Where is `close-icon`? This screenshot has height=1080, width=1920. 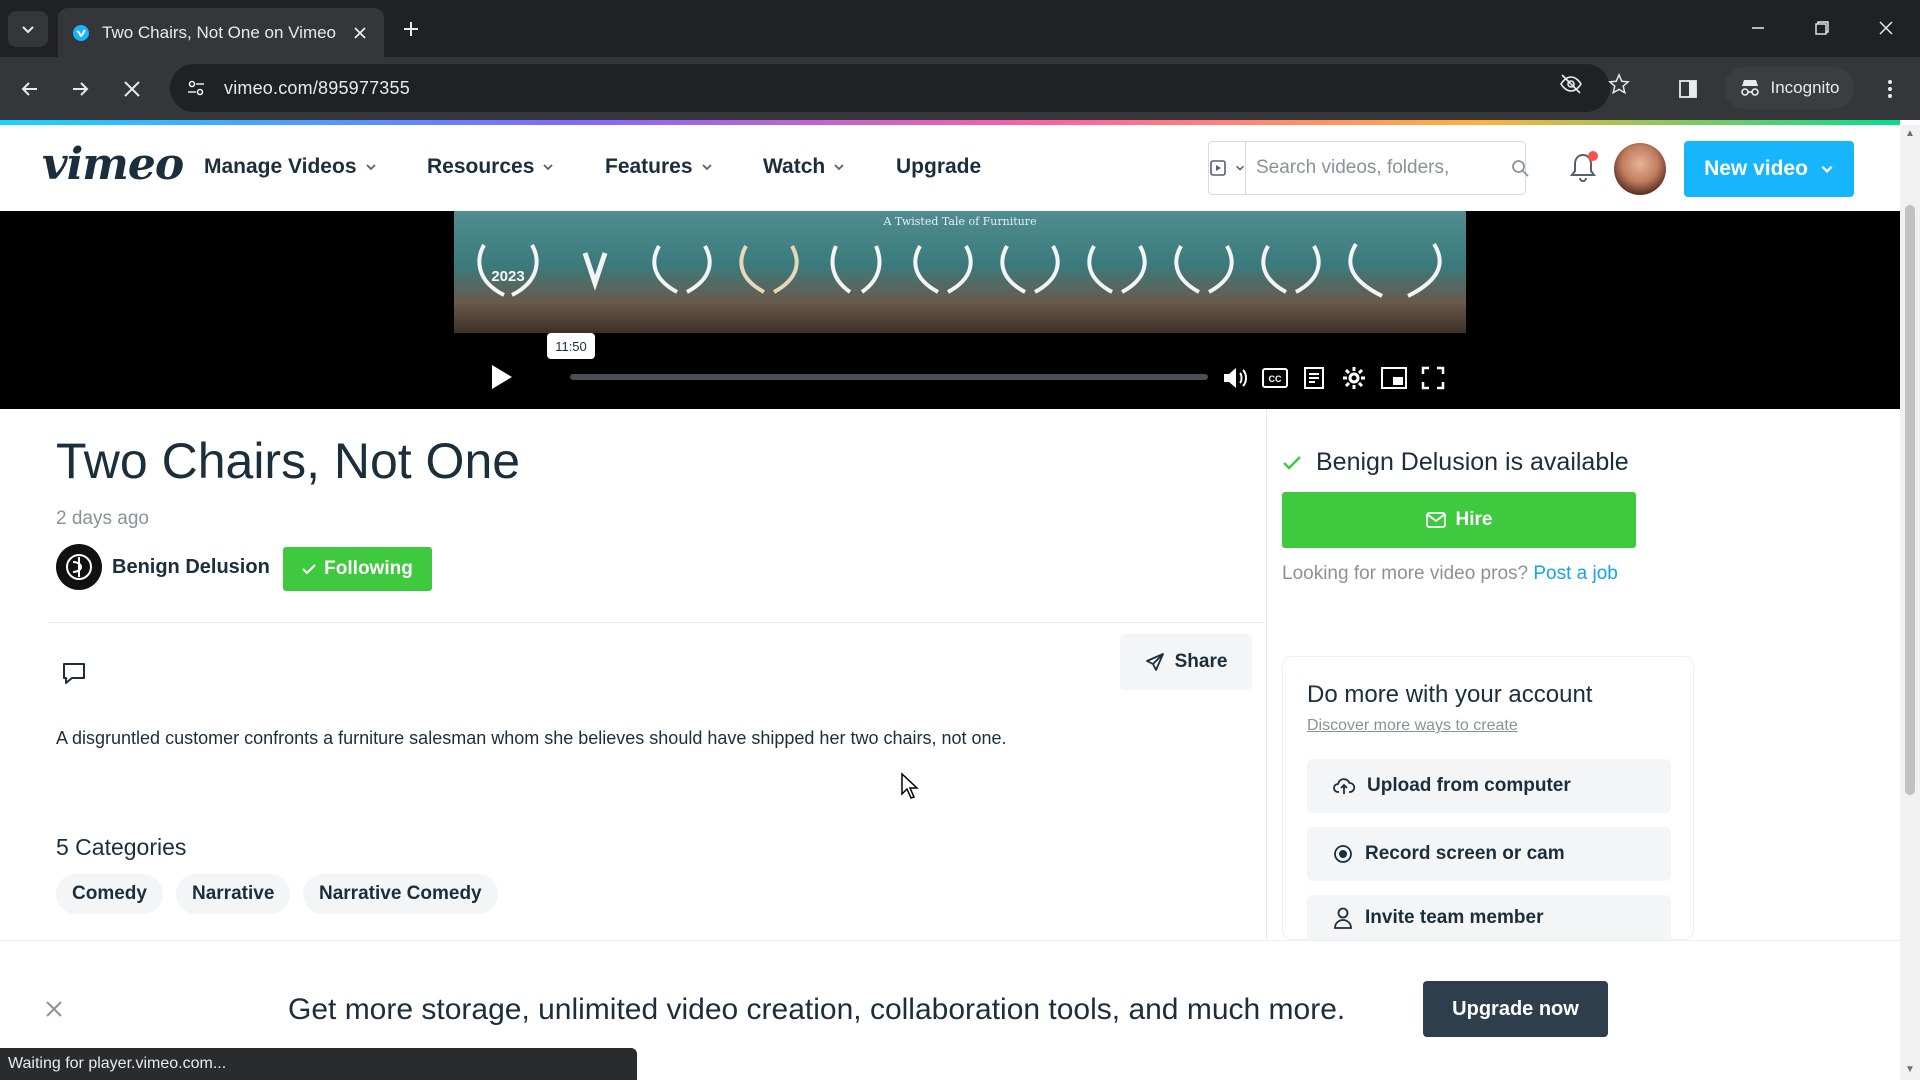 close-icon is located at coordinates (1886, 28).